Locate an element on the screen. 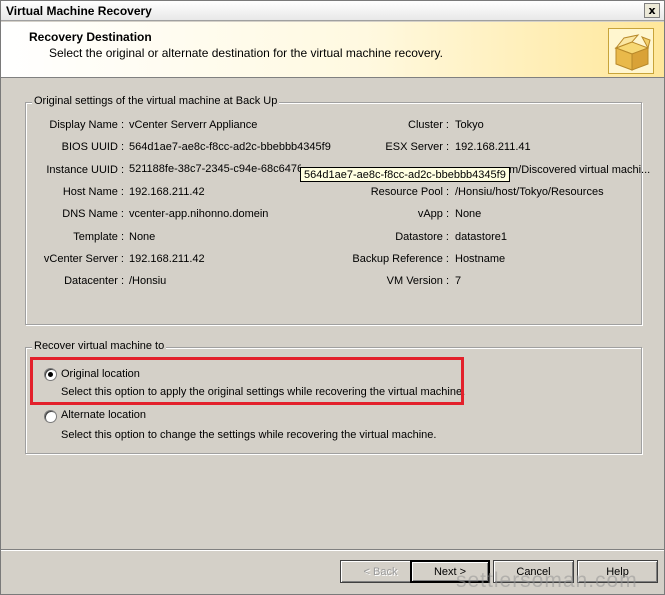  alternate-location-label: Alternate location is located at coordinates (103, 415).